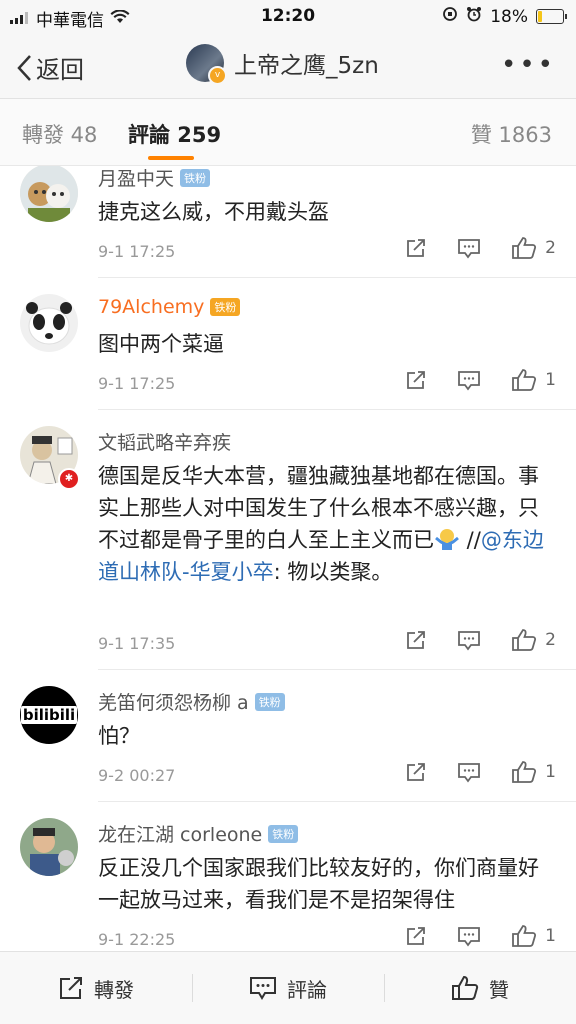 This screenshot has height=1024, width=576. I want to click on more-icon: •••, so click(528, 65).